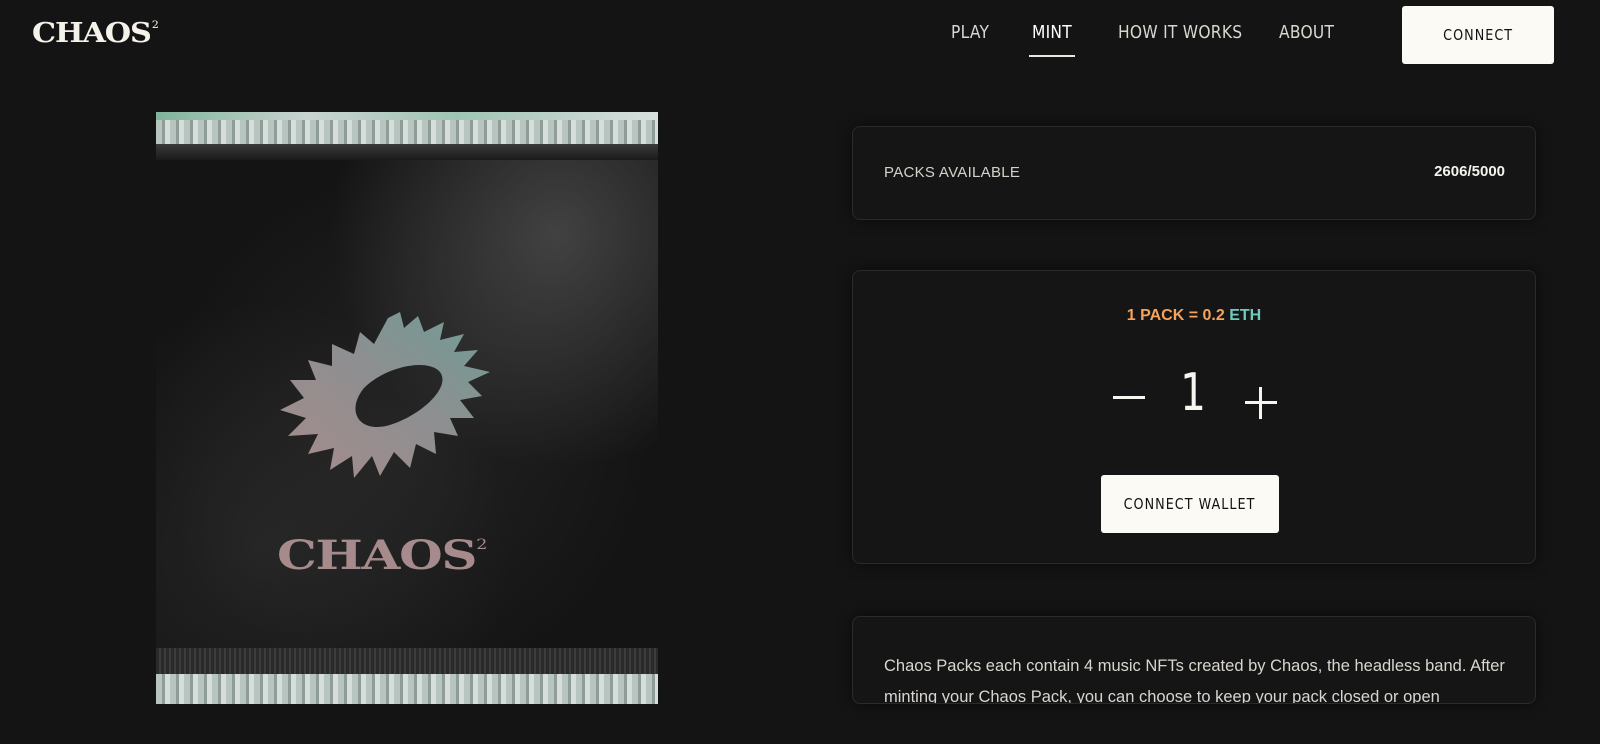  Describe the element at coordinates (1129, 397) in the screenshot. I see `minus-icon` at that location.